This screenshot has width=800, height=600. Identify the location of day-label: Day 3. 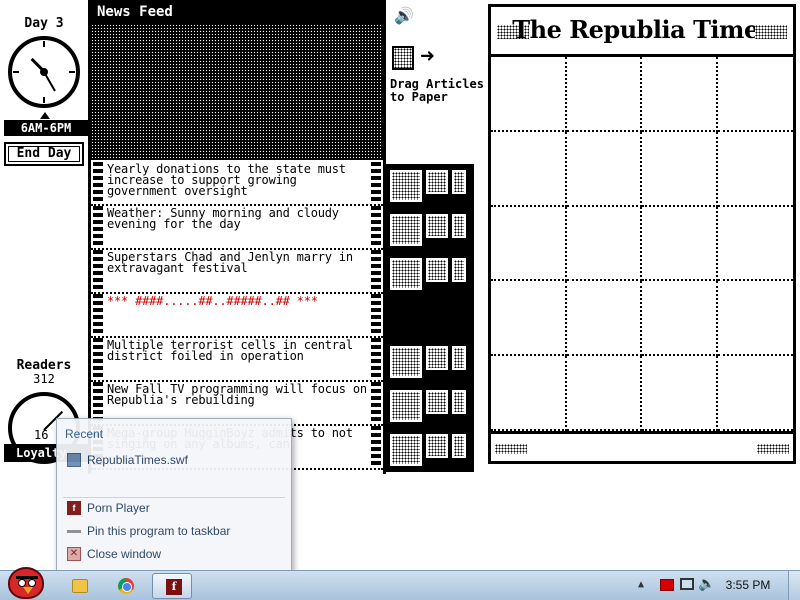
(44, 23).